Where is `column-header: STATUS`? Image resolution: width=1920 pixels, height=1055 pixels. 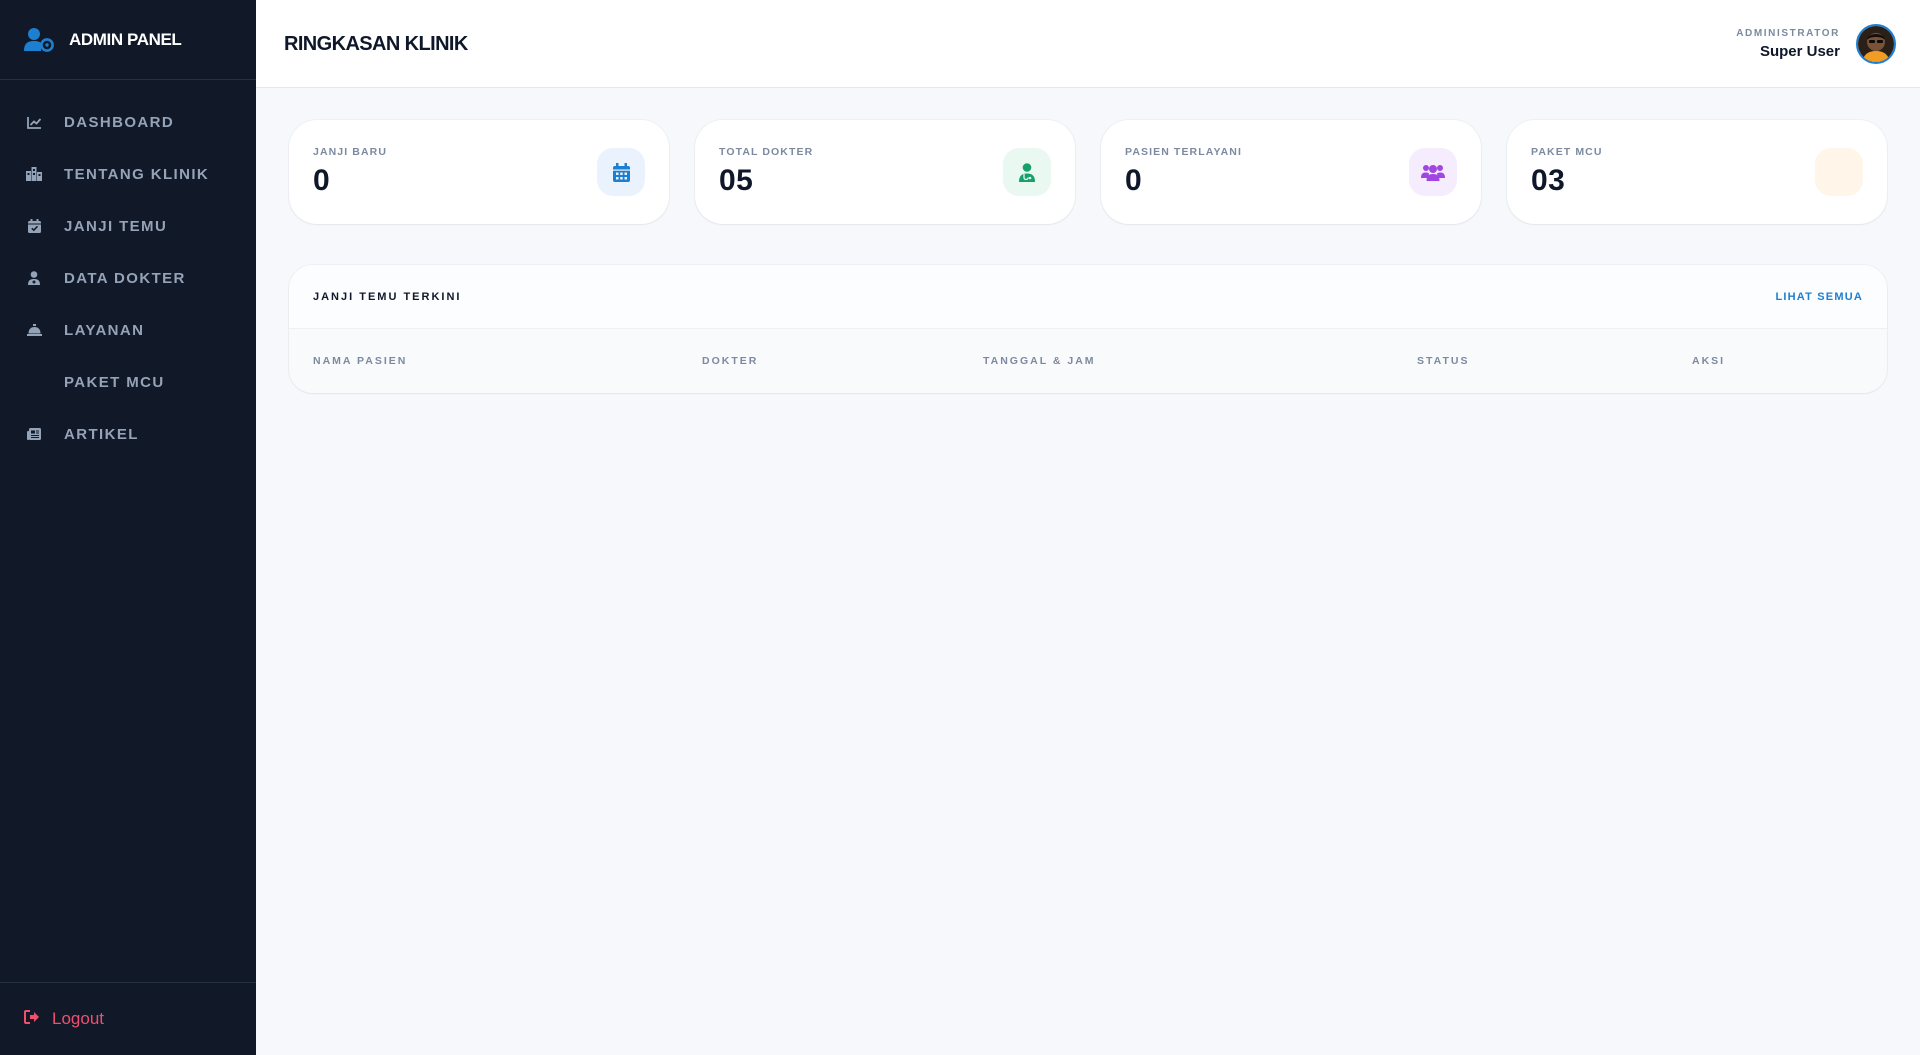
column-header: STATUS is located at coordinates (1443, 361).